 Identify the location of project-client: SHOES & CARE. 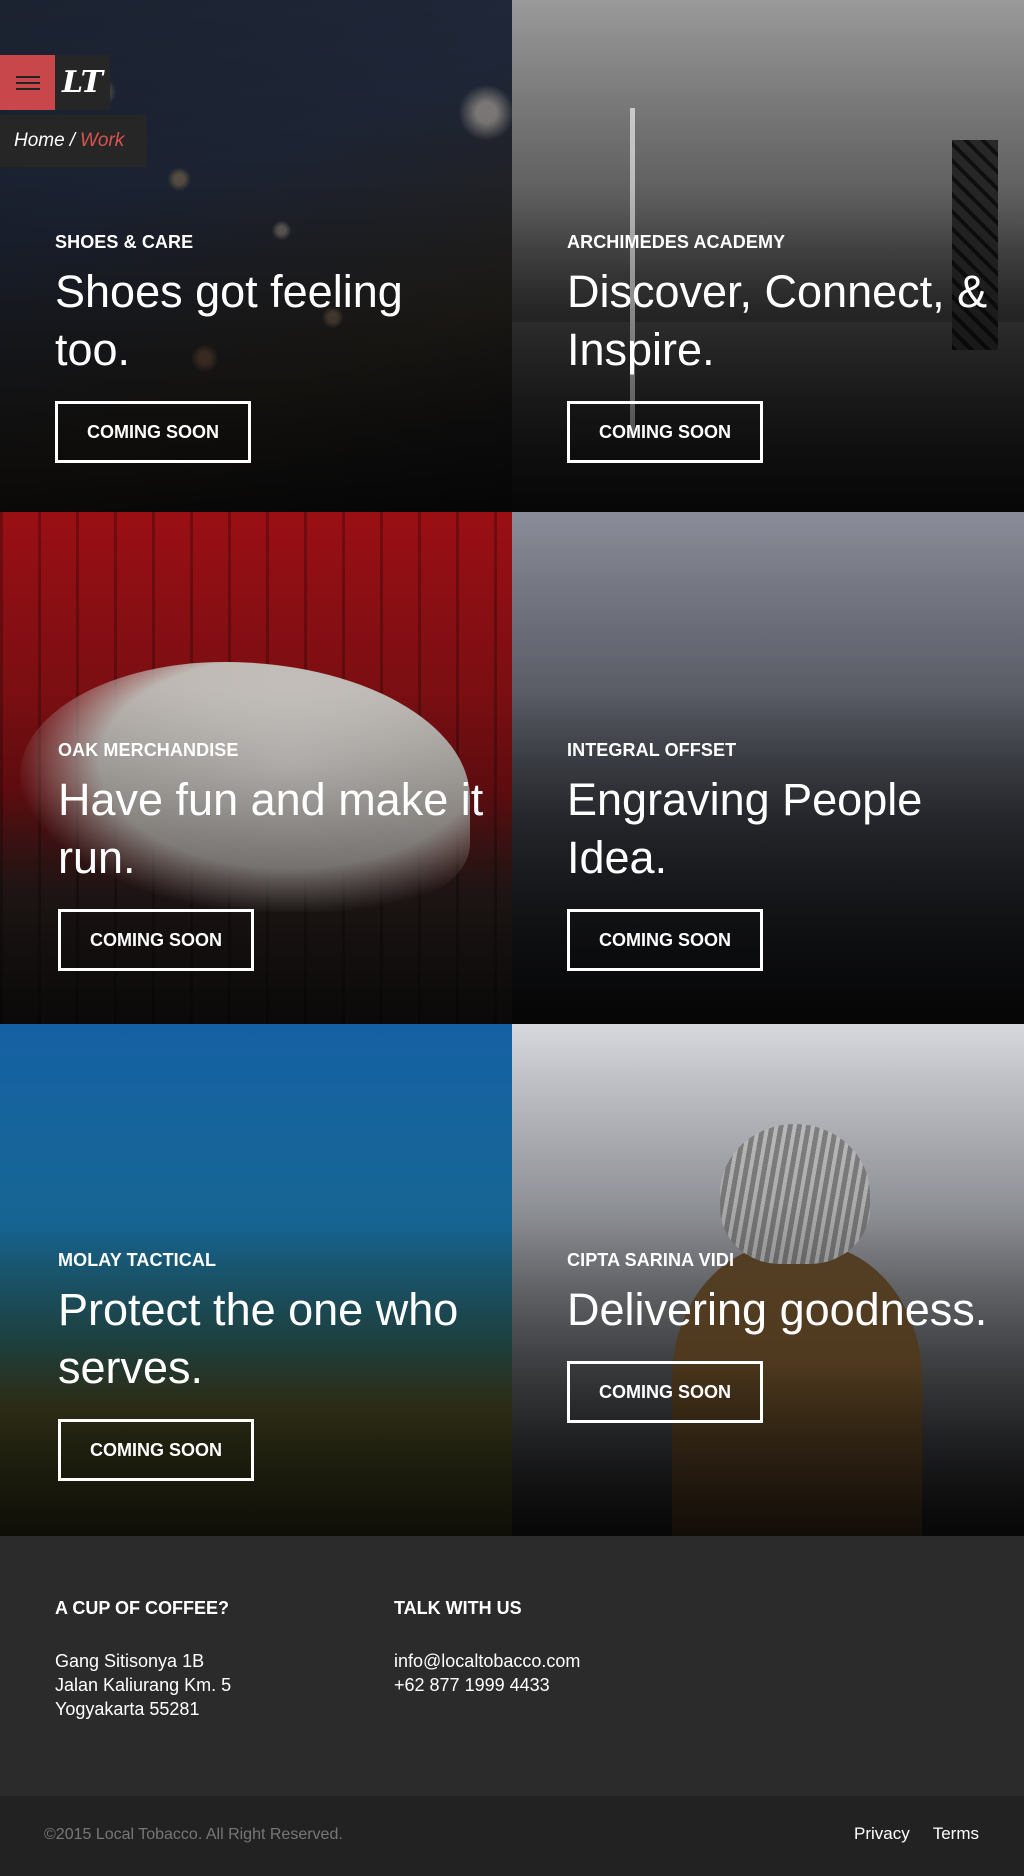
(124, 242).